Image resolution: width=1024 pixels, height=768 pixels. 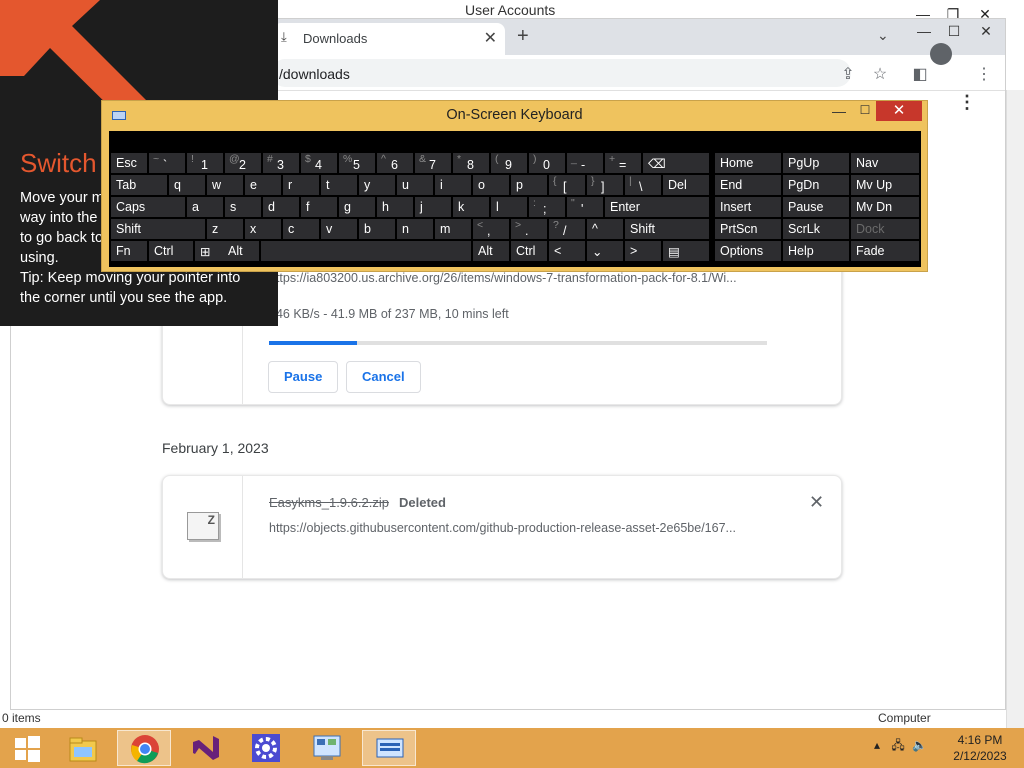 What do you see at coordinates (187, 185) in the screenshot?
I see `key: q` at bounding box center [187, 185].